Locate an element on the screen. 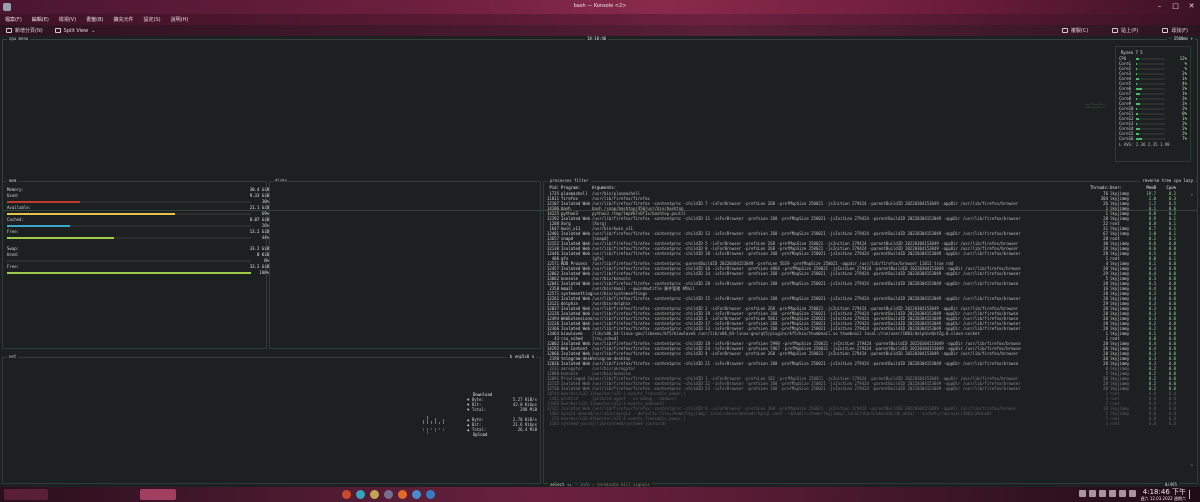 This screenshot has height=502, width=1200. swap-free-row: Free: 33.2 GiB is located at coordinates (138, 266).